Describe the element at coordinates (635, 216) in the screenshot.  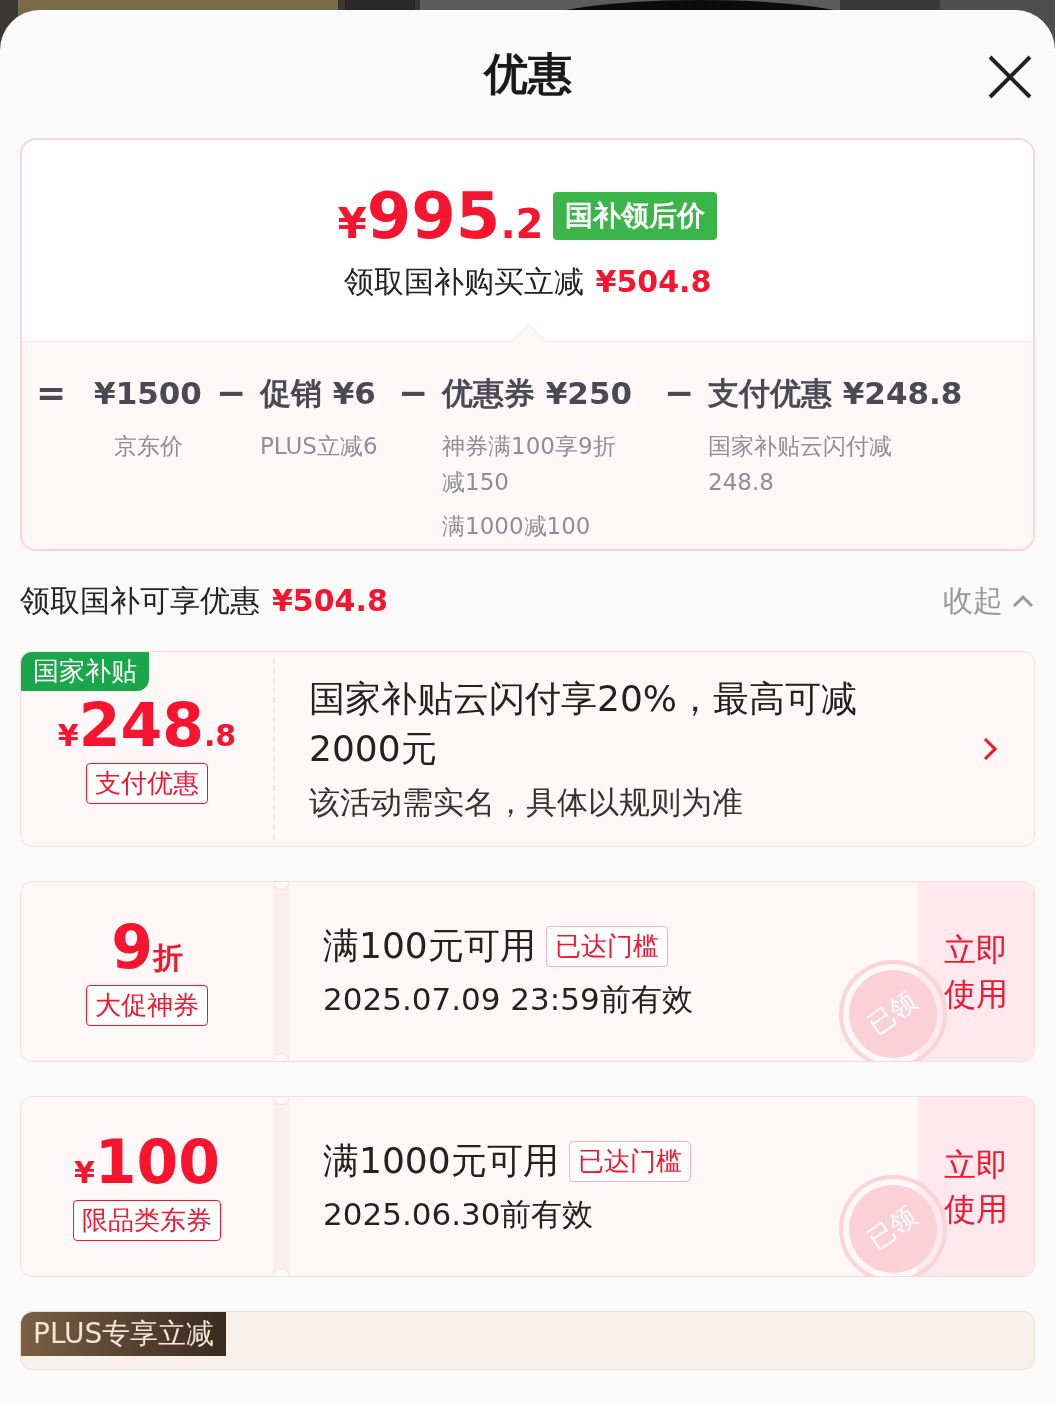
I see `price-badge: 国补领后价` at that location.